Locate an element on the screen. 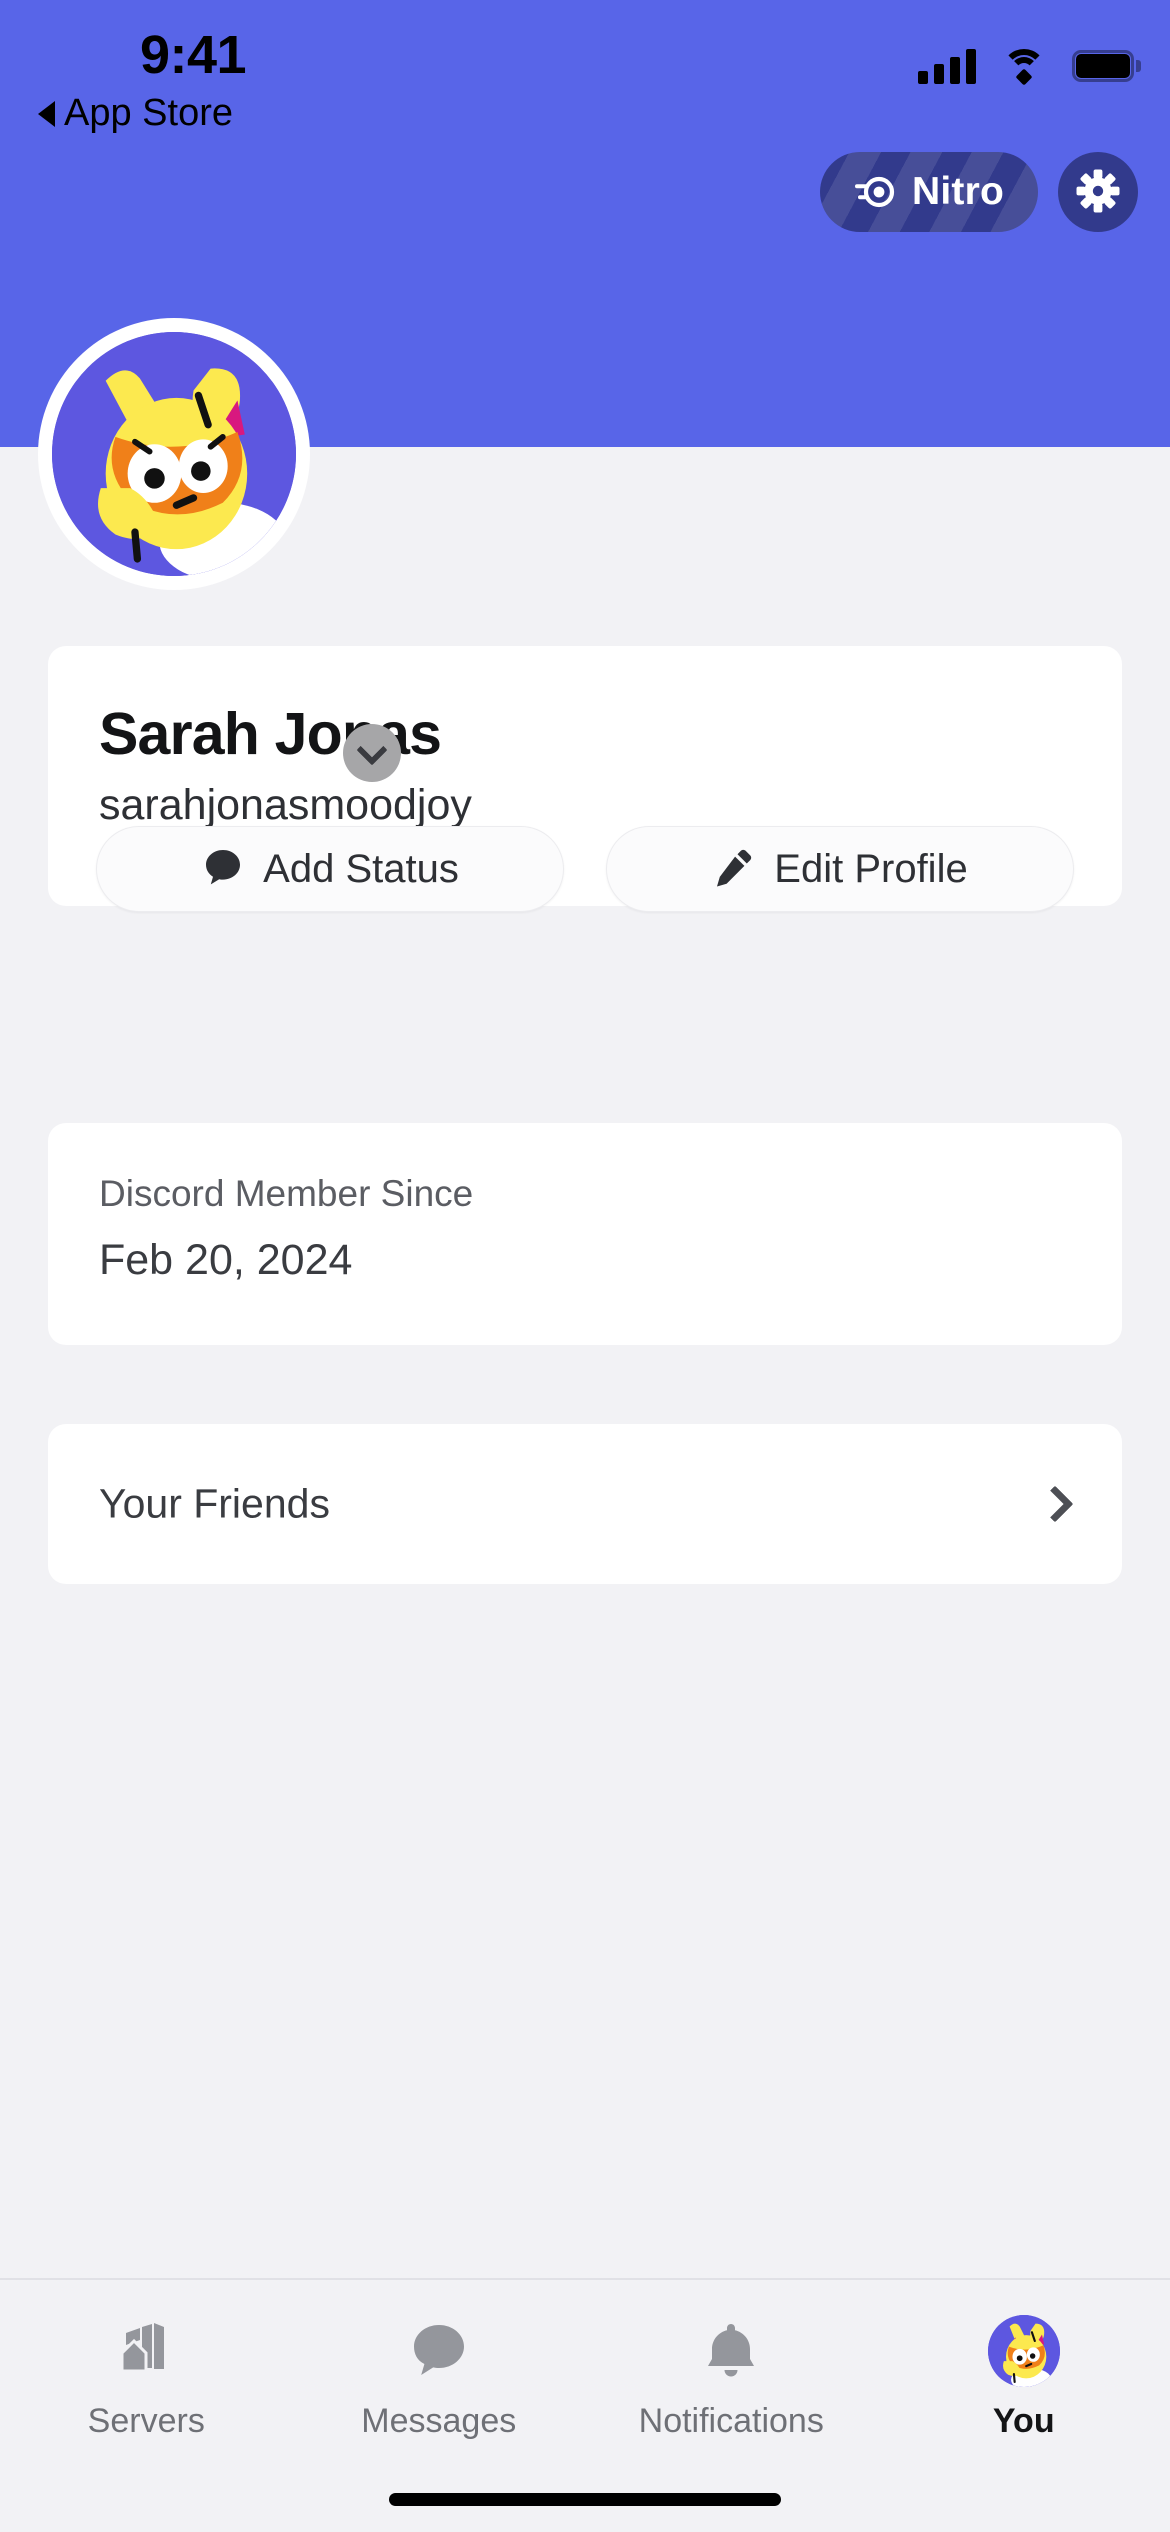 The image size is (1170, 2532). edit-profile-button: Edit Profile is located at coordinates (840, 869).